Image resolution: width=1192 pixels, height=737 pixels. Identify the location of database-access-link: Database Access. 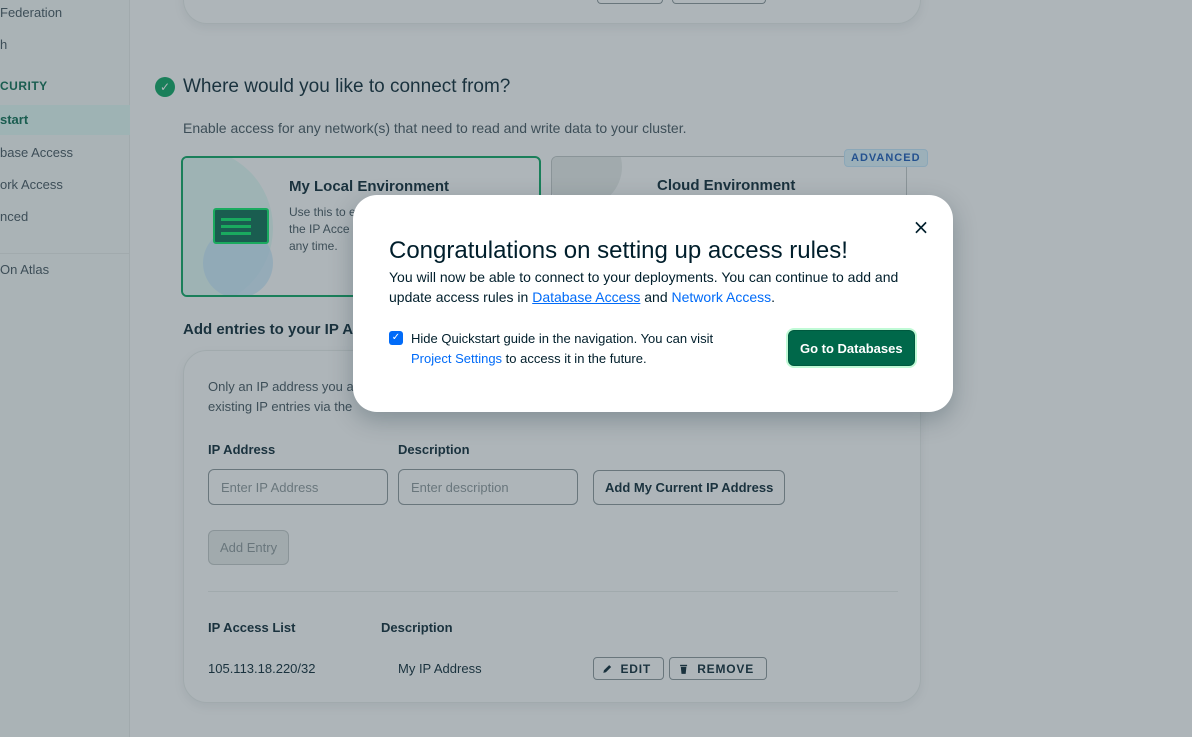
(586, 297).